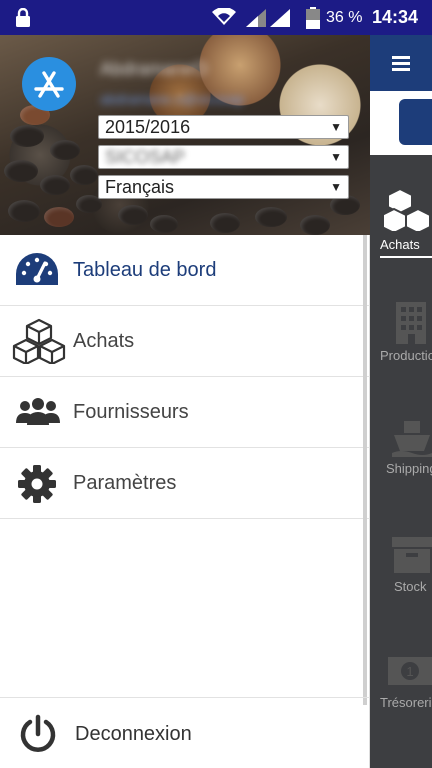  I want to click on logout-label: Deconnexion, so click(133, 734).